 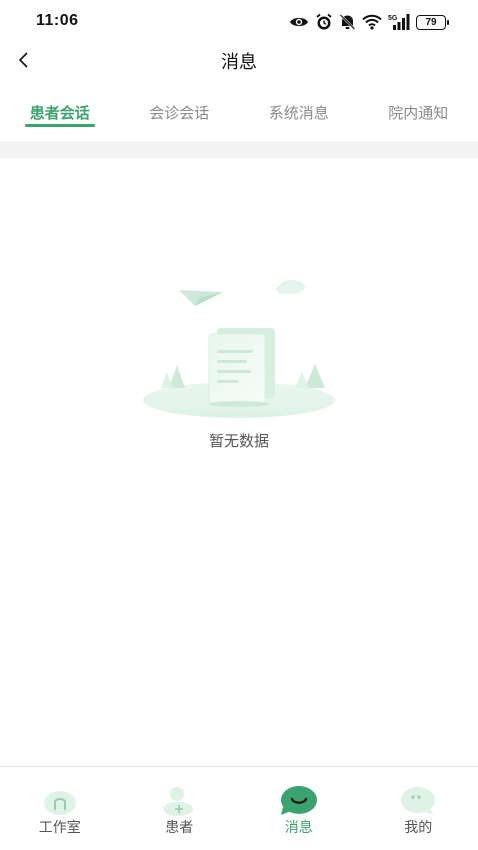 What do you see at coordinates (432, 22) in the screenshot?
I see `battery-icon: 79` at bounding box center [432, 22].